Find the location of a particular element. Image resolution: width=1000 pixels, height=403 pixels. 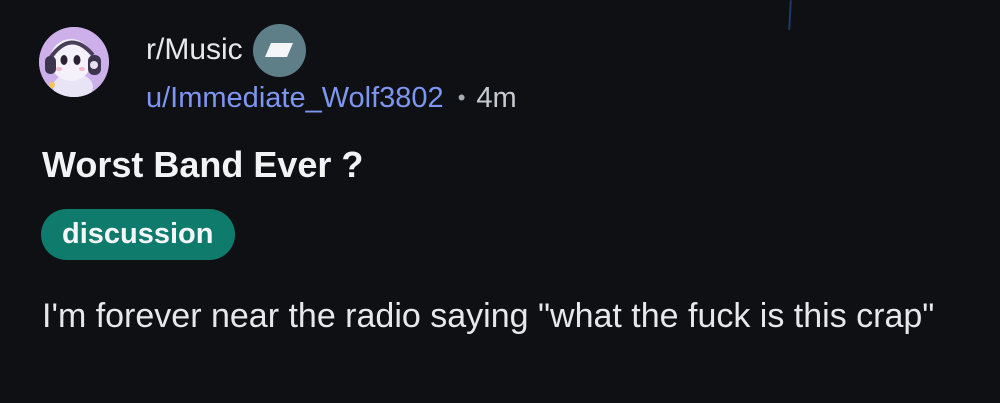

post-title: Worst Band Ever ? is located at coordinates (202, 165).